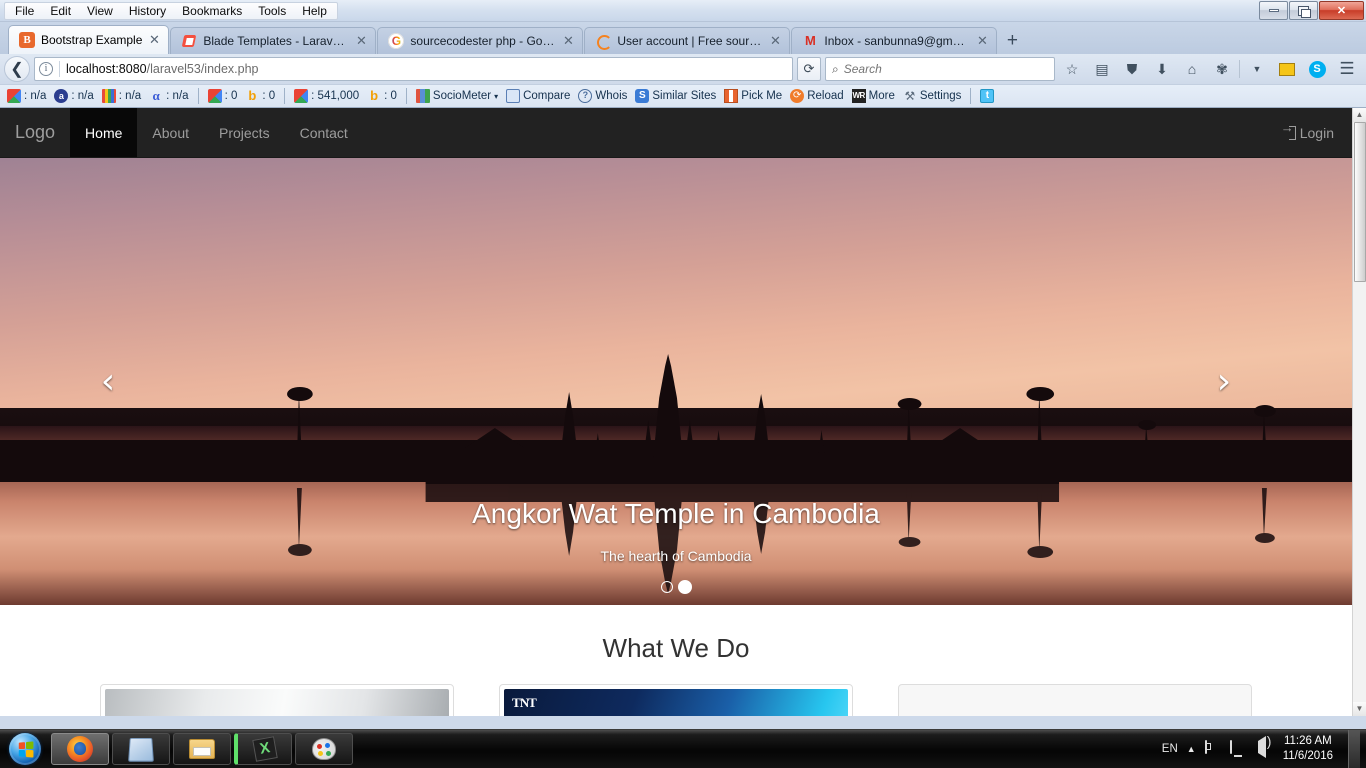 The image size is (1366, 768). Describe the element at coordinates (538, 96) in the screenshot. I see `tool-compare: Compare` at that location.